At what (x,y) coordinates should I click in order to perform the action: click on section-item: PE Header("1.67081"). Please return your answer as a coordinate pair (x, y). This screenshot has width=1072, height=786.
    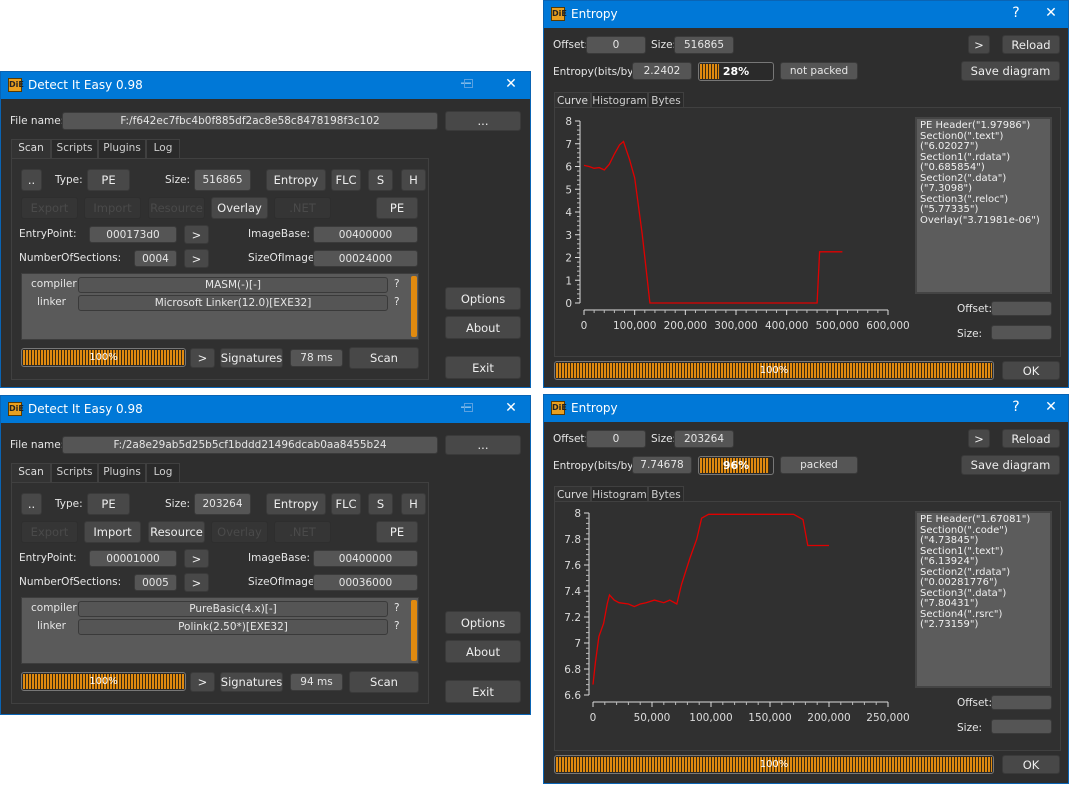
    Looking at the image, I should click on (983, 520).